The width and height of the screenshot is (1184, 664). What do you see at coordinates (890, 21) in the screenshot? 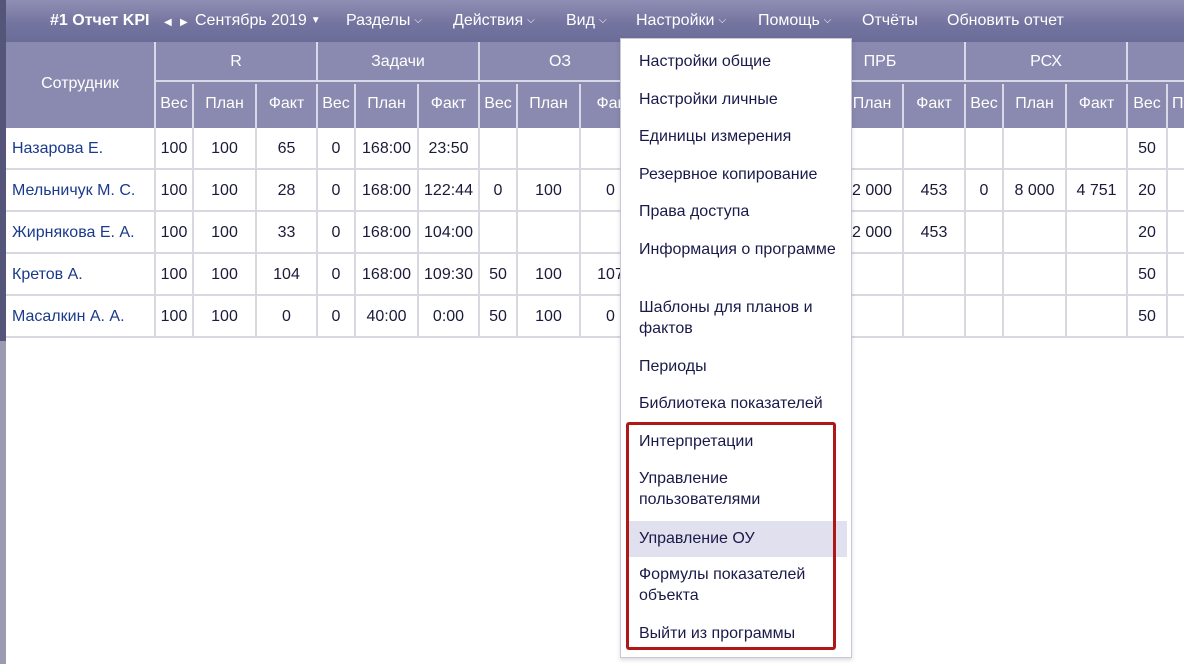
I see `menu-reports: Отчёты` at bounding box center [890, 21].